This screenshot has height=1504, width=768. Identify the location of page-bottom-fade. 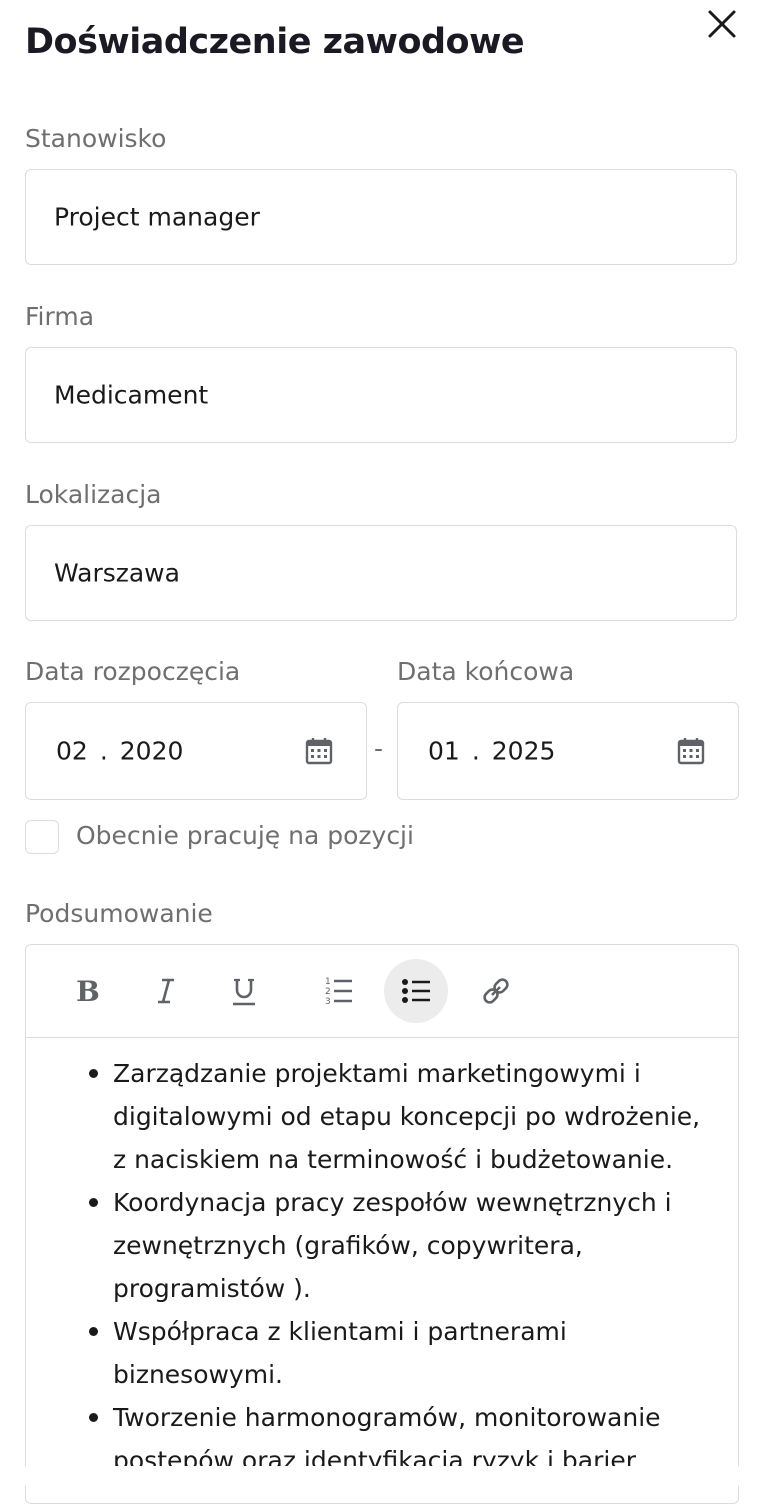
(384, 1476).